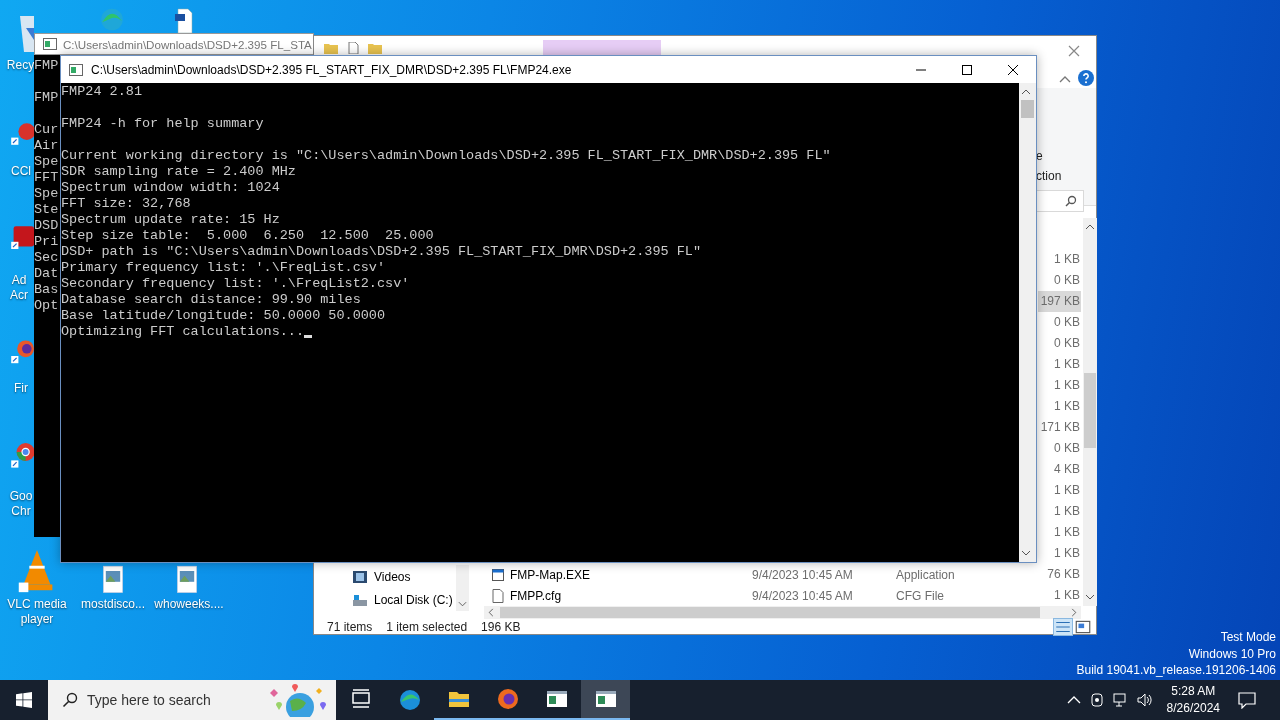  I want to click on search-icon, so click(70, 700).